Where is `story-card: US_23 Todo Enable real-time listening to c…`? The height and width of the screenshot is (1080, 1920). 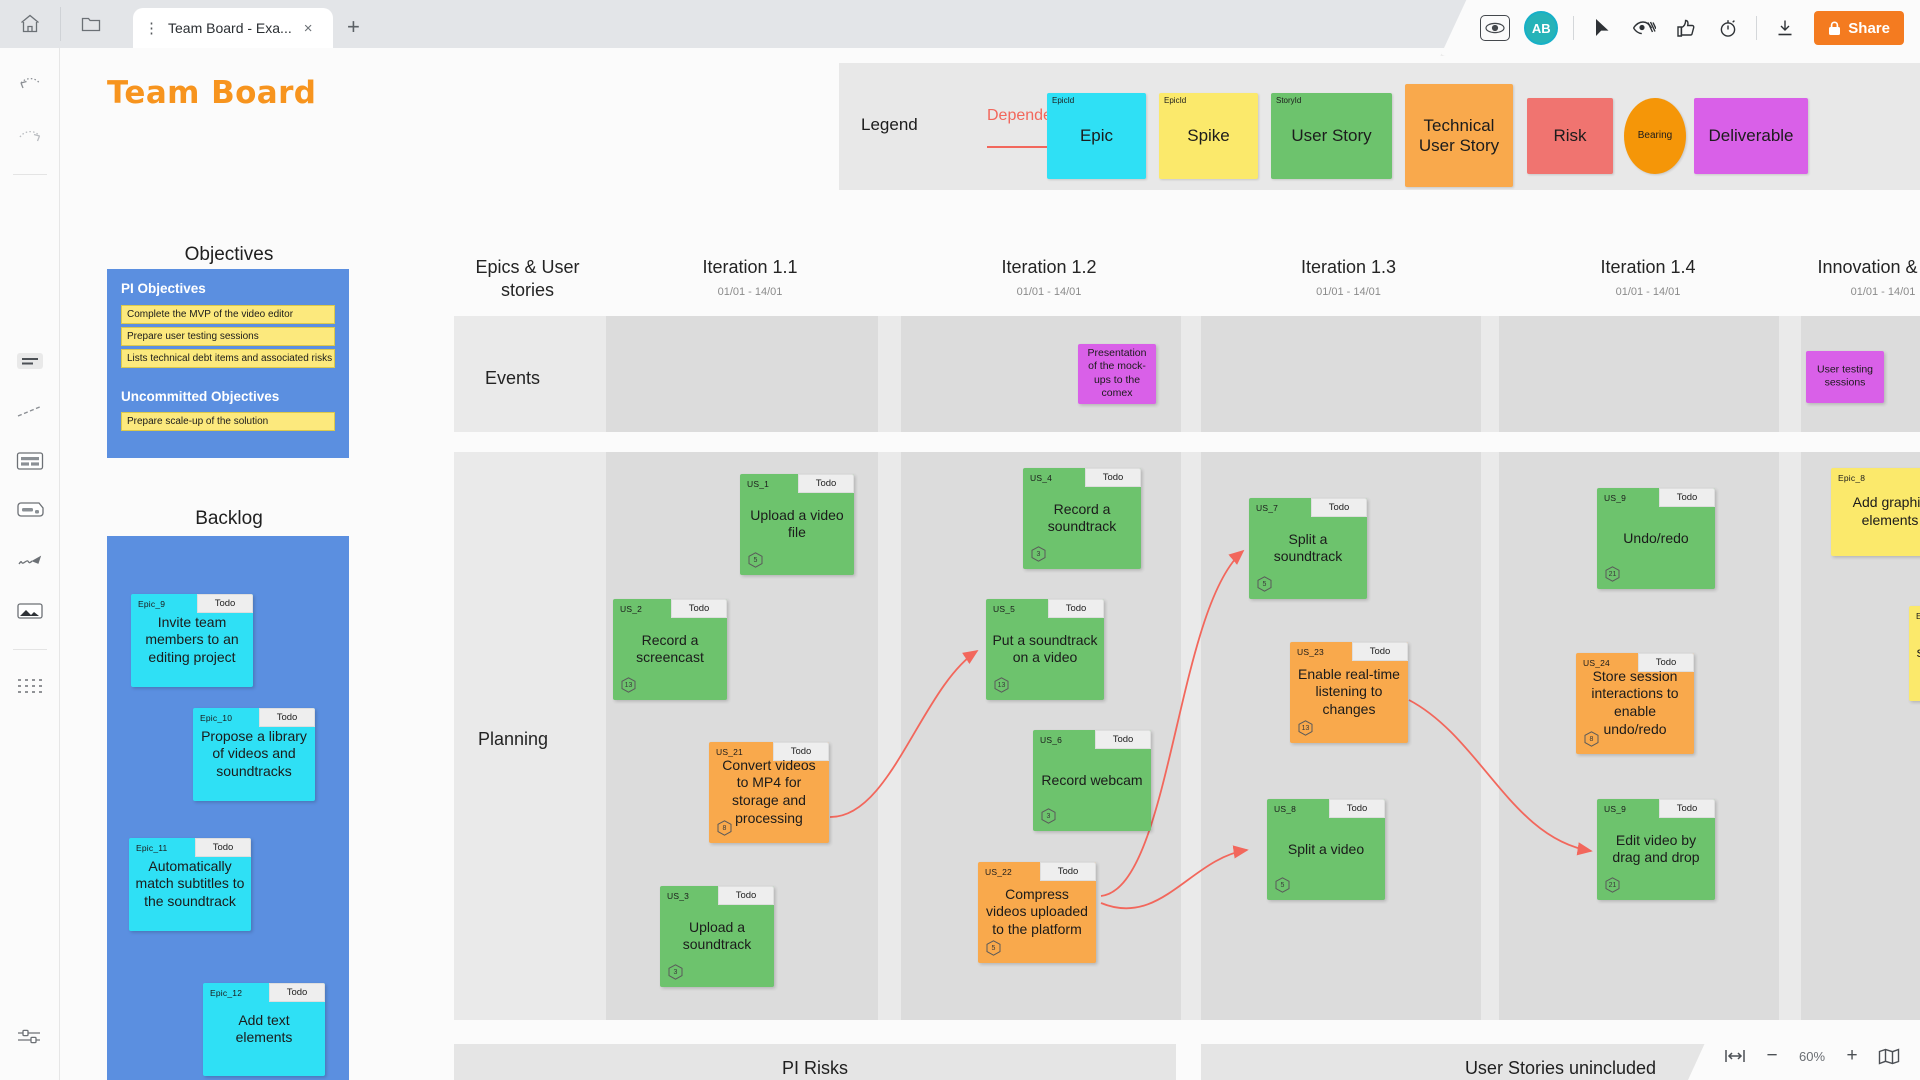 story-card: US_23 Todo Enable real-time listening to c… is located at coordinates (1349, 692).